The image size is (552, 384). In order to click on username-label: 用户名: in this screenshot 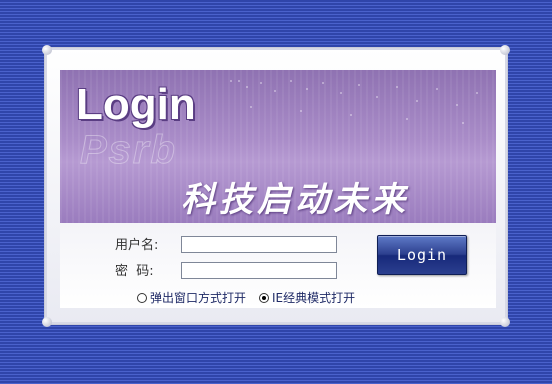, I will do `click(137, 245)`.